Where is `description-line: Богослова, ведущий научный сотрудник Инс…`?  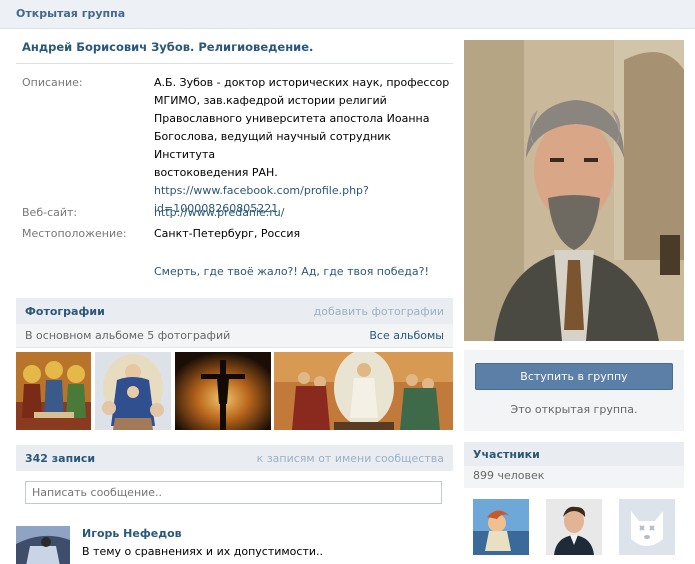
description-line: Богослова, ведущий научный сотрудник Инс… is located at coordinates (273, 145).